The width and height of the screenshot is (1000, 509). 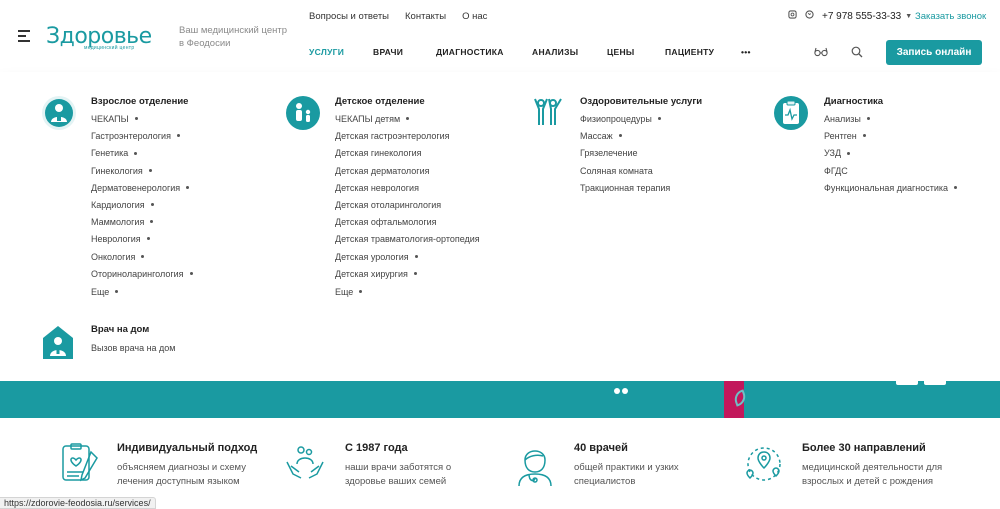 I want to click on menu-item: Детская дерматология, so click(x=407, y=174).